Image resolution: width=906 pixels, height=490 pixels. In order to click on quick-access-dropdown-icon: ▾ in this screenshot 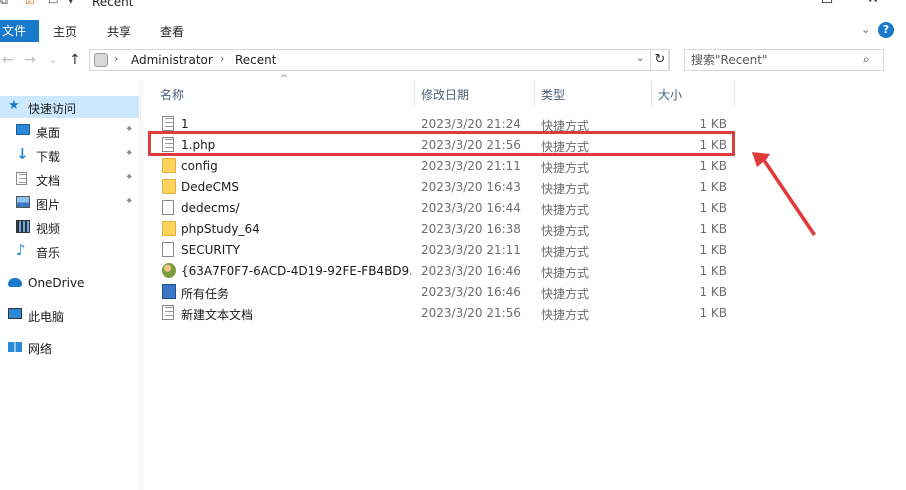, I will do `click(71, 3)`.